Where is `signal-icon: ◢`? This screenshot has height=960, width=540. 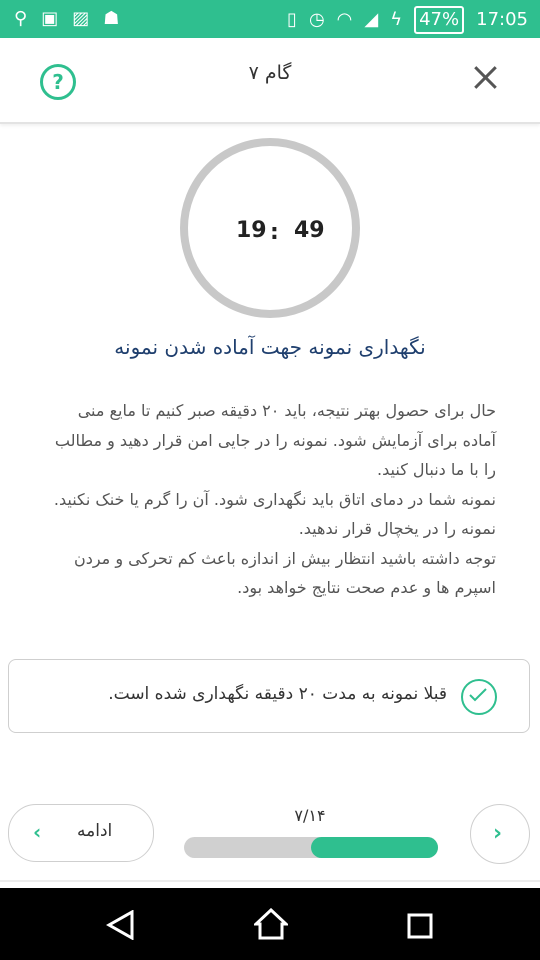 signal-icon: ◢ is located at coordinates (371, 19).